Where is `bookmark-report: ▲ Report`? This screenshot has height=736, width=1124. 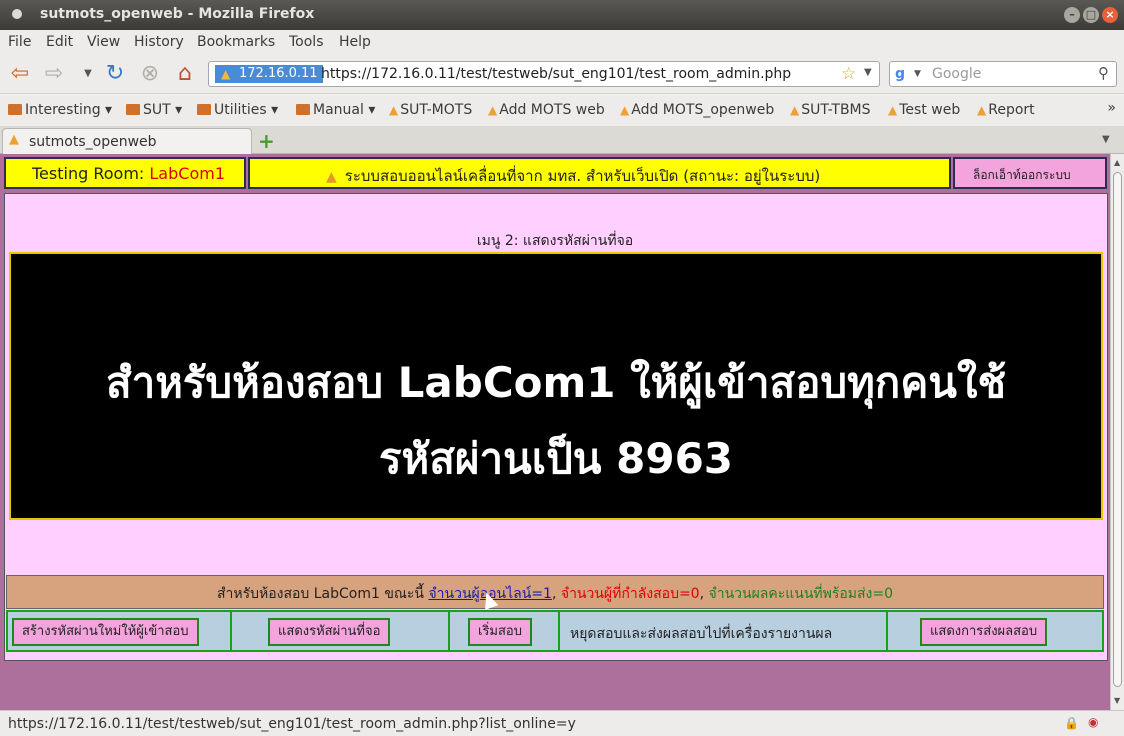
bookmark-report: ▲ Report is located at coordinates (1006, 110).